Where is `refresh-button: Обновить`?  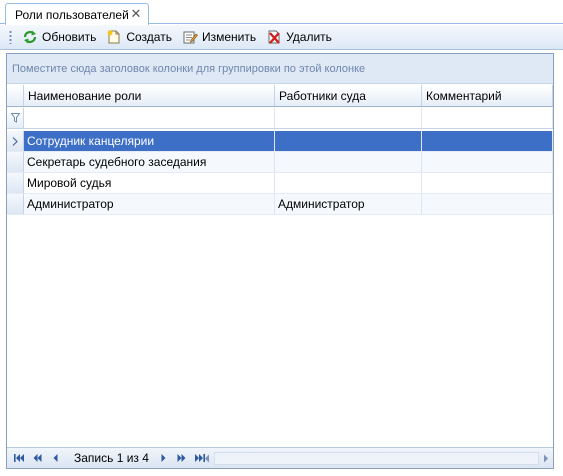
refresh-button: Обновить is located at coordinates (59, 37).